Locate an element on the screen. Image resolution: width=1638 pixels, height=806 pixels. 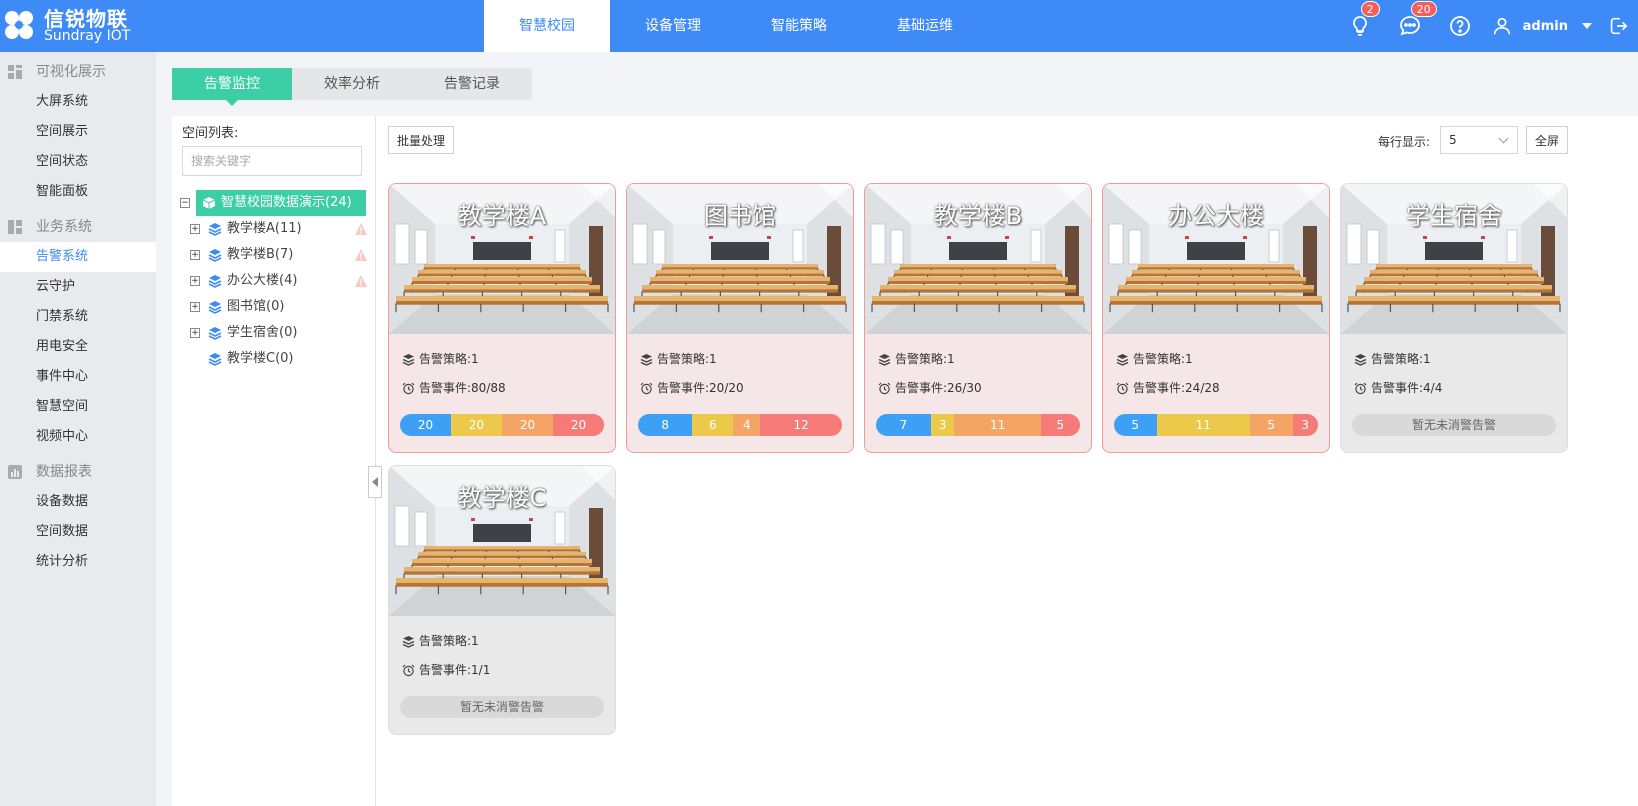
batch-process-button: 批量处理 is located at coordinates (421, 140).